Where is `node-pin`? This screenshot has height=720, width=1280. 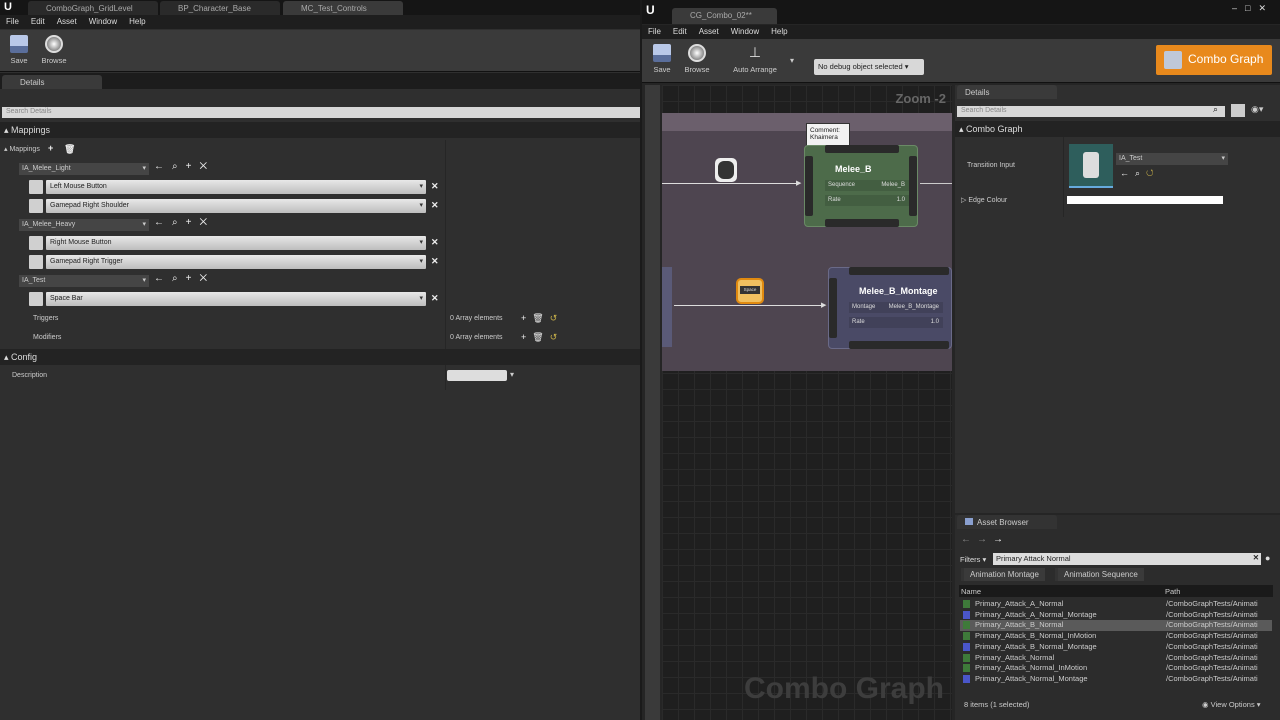 node-pin is located at coordinates (899, 345).